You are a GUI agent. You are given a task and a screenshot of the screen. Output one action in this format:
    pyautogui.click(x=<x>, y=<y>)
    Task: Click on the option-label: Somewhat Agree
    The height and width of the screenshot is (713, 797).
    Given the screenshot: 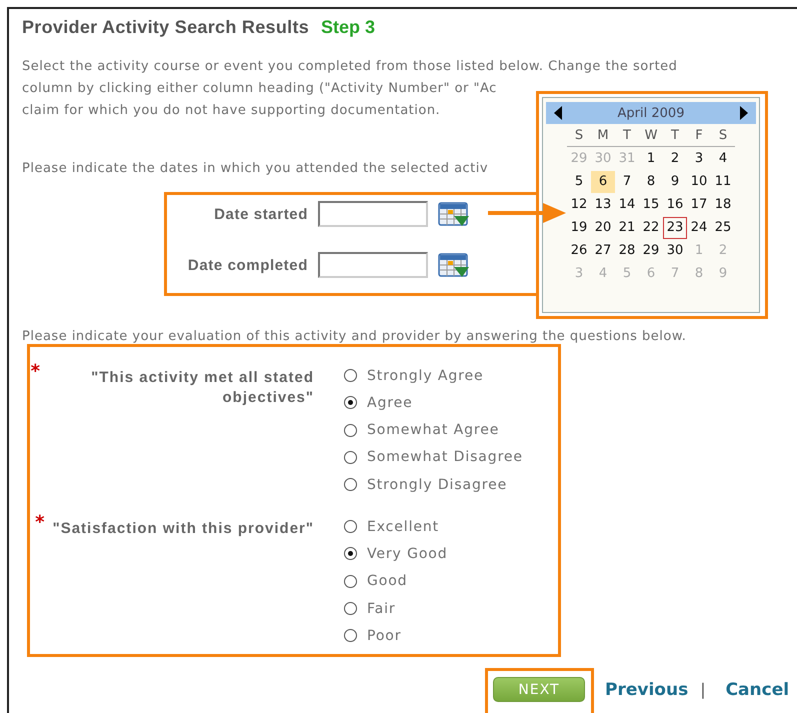 What is the action you would take?
    pyautogui.click(x=433, y=430)
    